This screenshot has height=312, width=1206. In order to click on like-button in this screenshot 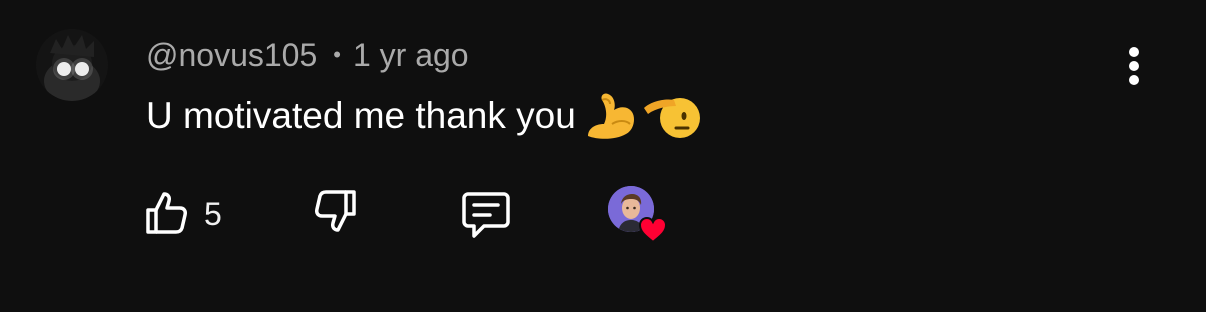, I will do `click(167, 213)`.